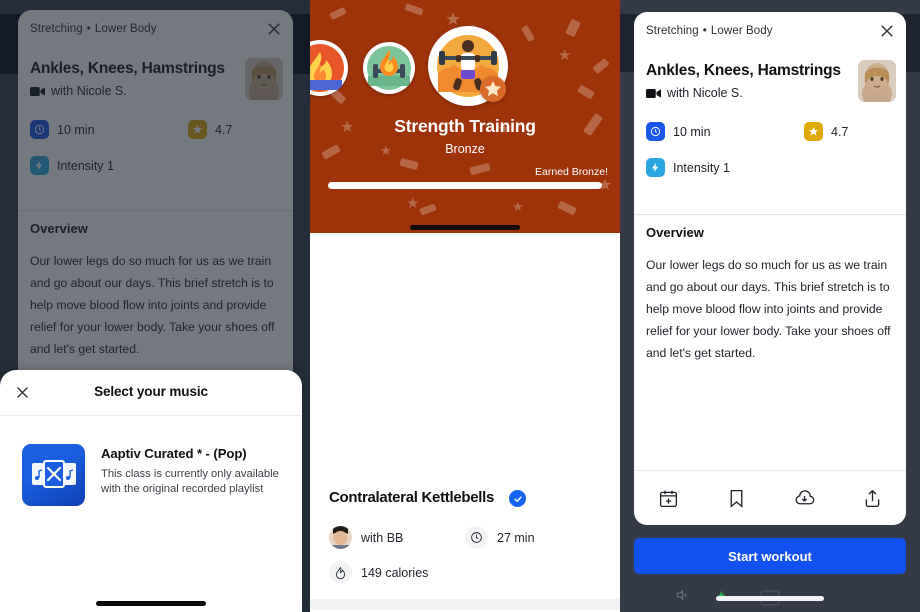 The height and width of the screenshot is (612, 920). What do you see at coordinates (382, 537) in the screenshot?
I see `meta-instructor-label: with BB` at bounding box center [382, 537].